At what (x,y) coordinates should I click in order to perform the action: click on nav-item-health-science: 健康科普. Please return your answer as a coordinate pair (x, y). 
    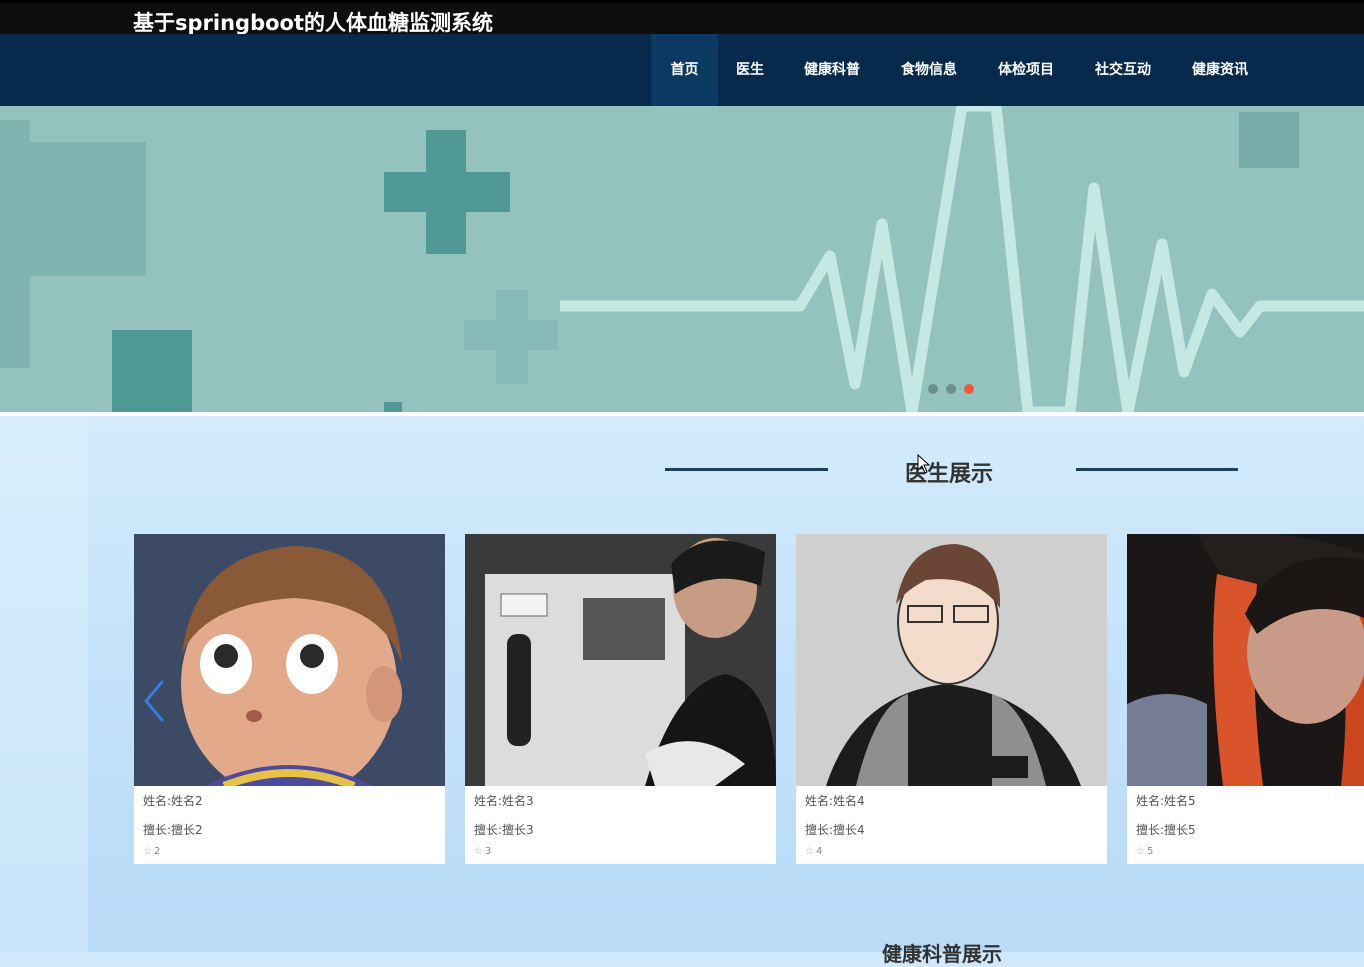
    Looking at the image, I should click on (832, 70).